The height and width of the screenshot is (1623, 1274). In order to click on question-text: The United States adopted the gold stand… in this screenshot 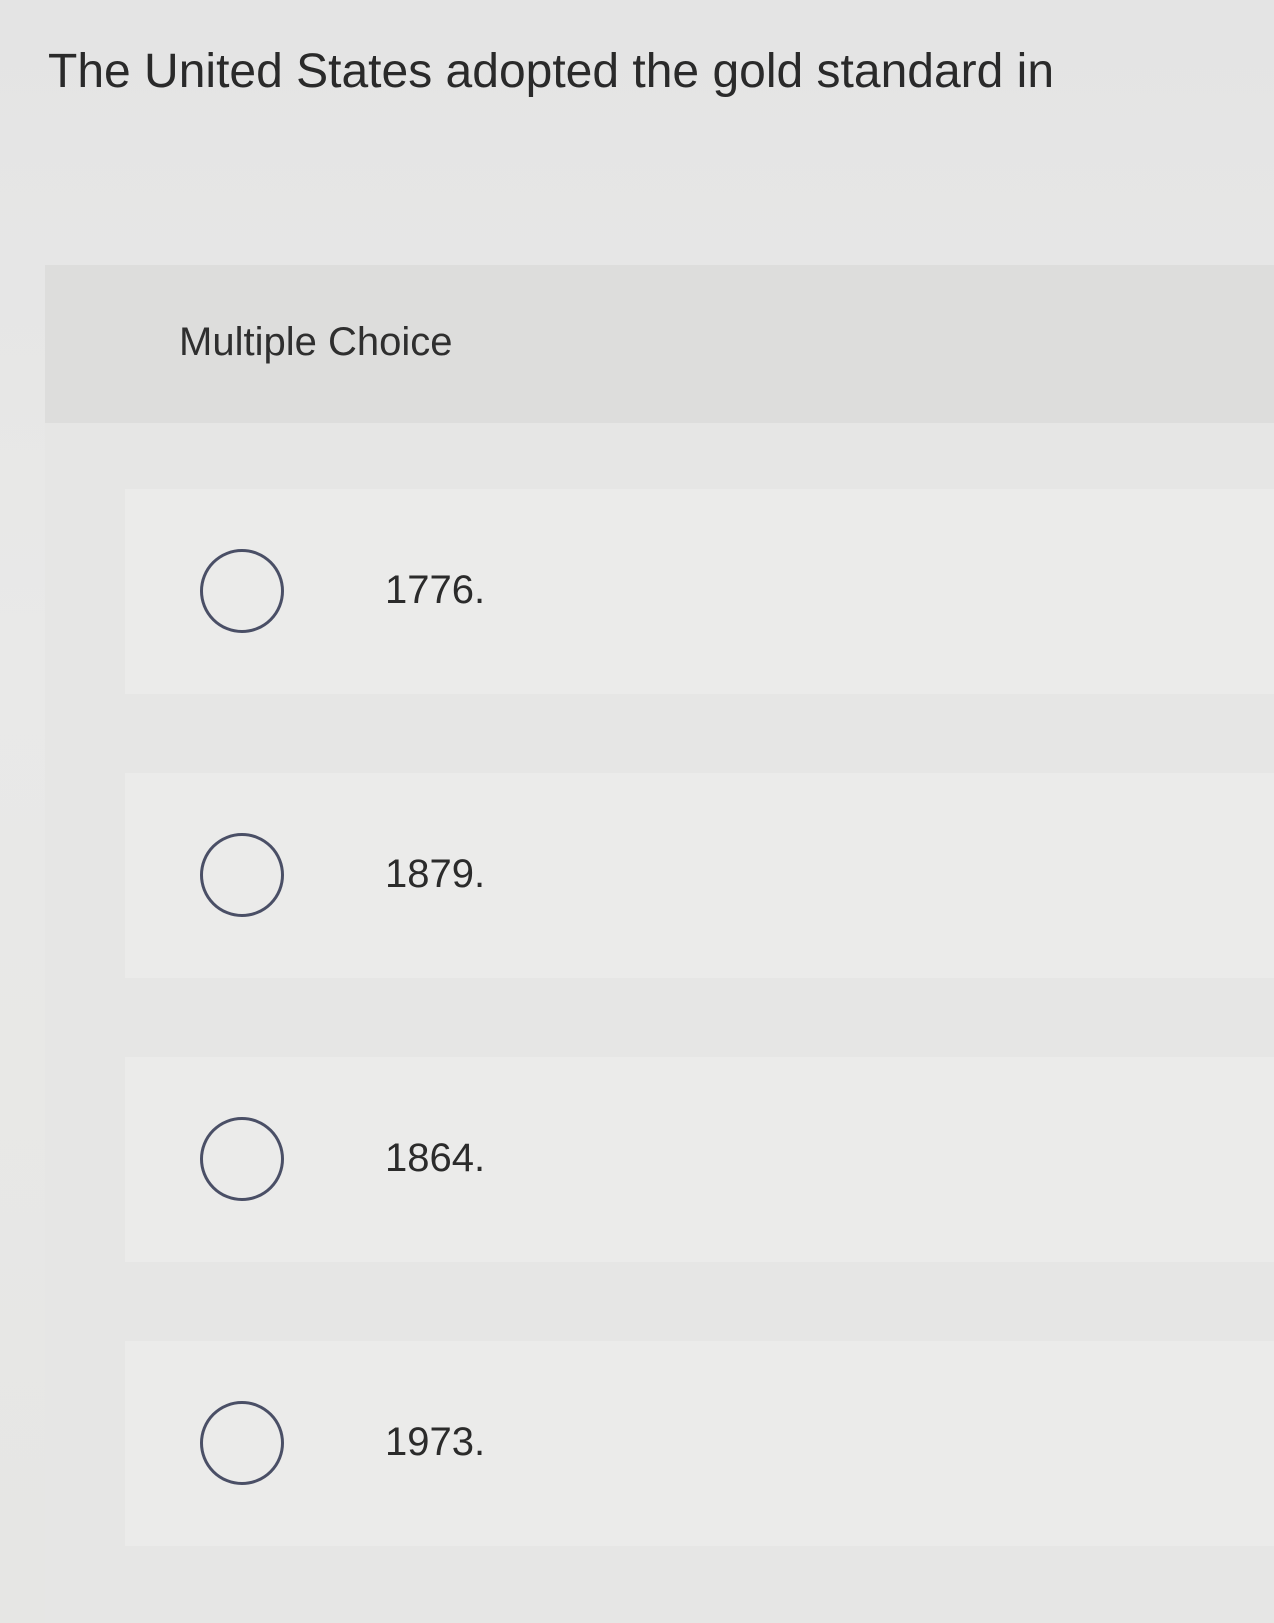, I will do `click(551, 71)`.